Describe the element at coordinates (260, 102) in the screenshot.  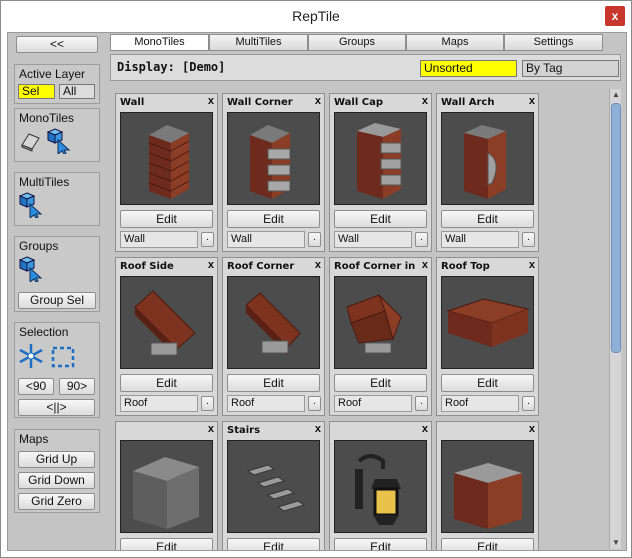
I see `tile-name: Wall Corner` at that location.